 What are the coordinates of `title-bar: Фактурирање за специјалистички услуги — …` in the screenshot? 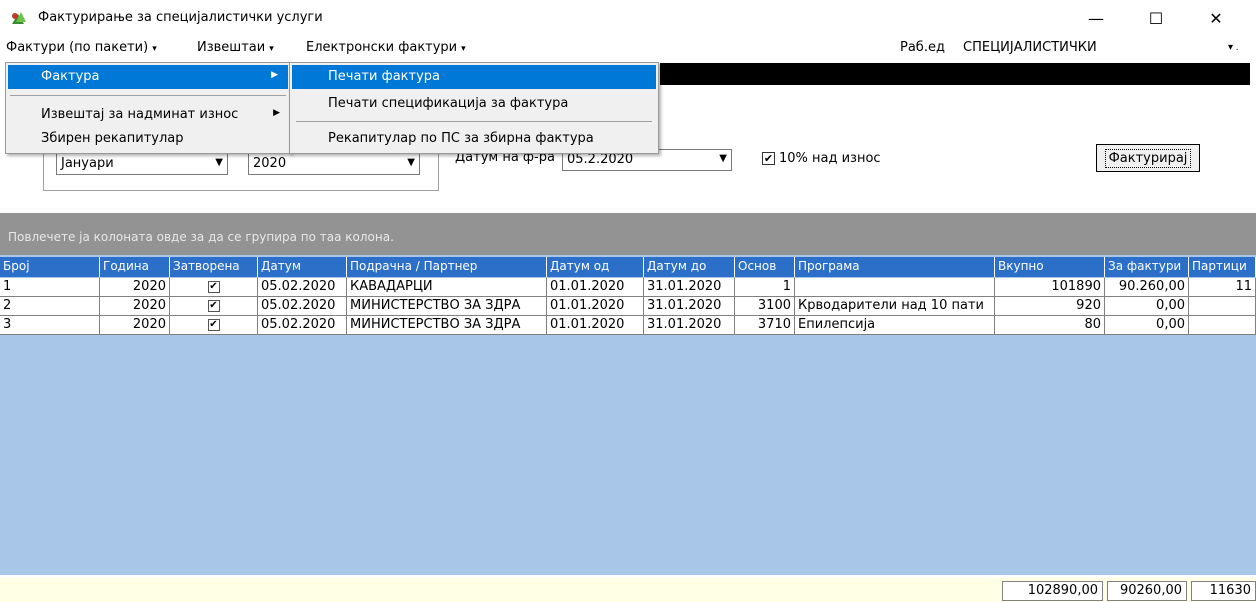 It's located at (628, 18).